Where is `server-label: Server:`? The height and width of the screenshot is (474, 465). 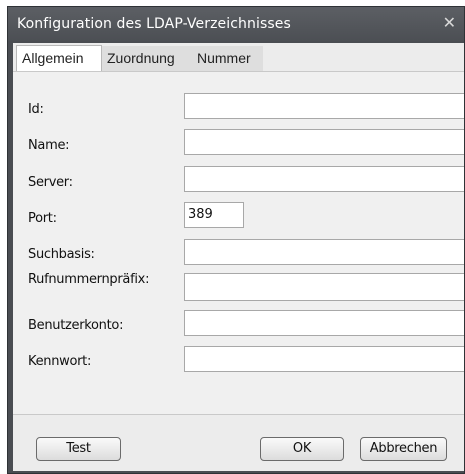
server-label: Server: is located at coordinates (50, 182).